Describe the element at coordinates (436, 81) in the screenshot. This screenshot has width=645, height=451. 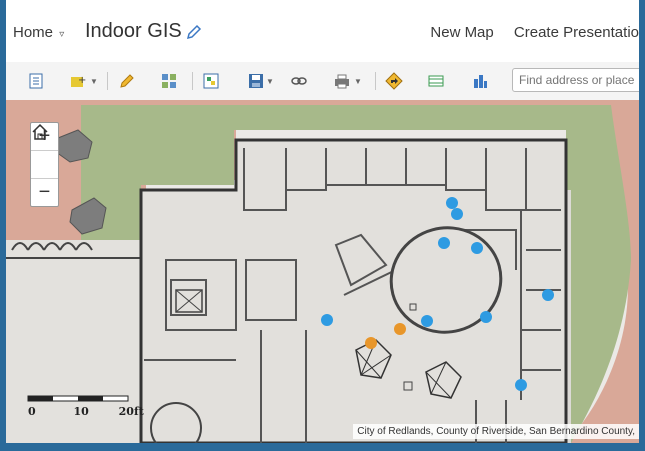
I see `measure-icon` at that location.